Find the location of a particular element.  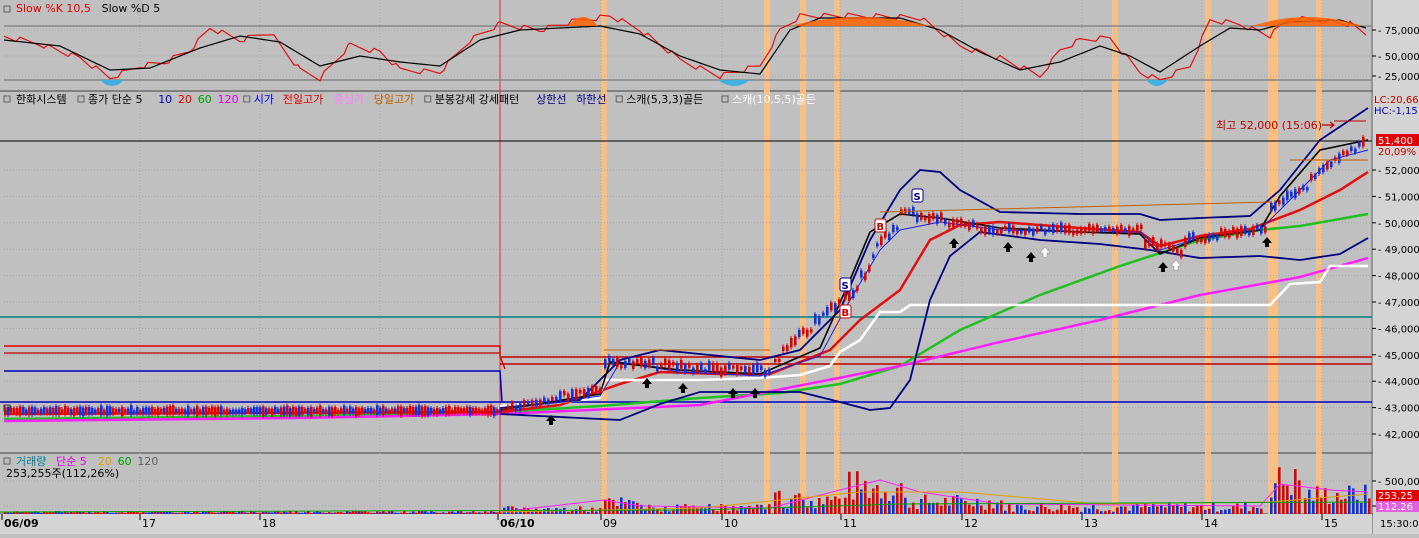

price-legend-item: 중심가 is located at coordinates (349, 99).